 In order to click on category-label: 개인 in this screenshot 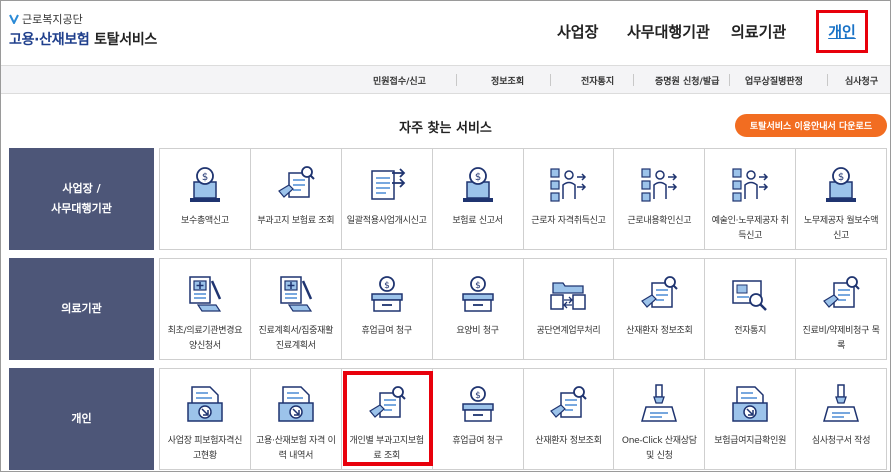, I will do `click(81, 418)`.